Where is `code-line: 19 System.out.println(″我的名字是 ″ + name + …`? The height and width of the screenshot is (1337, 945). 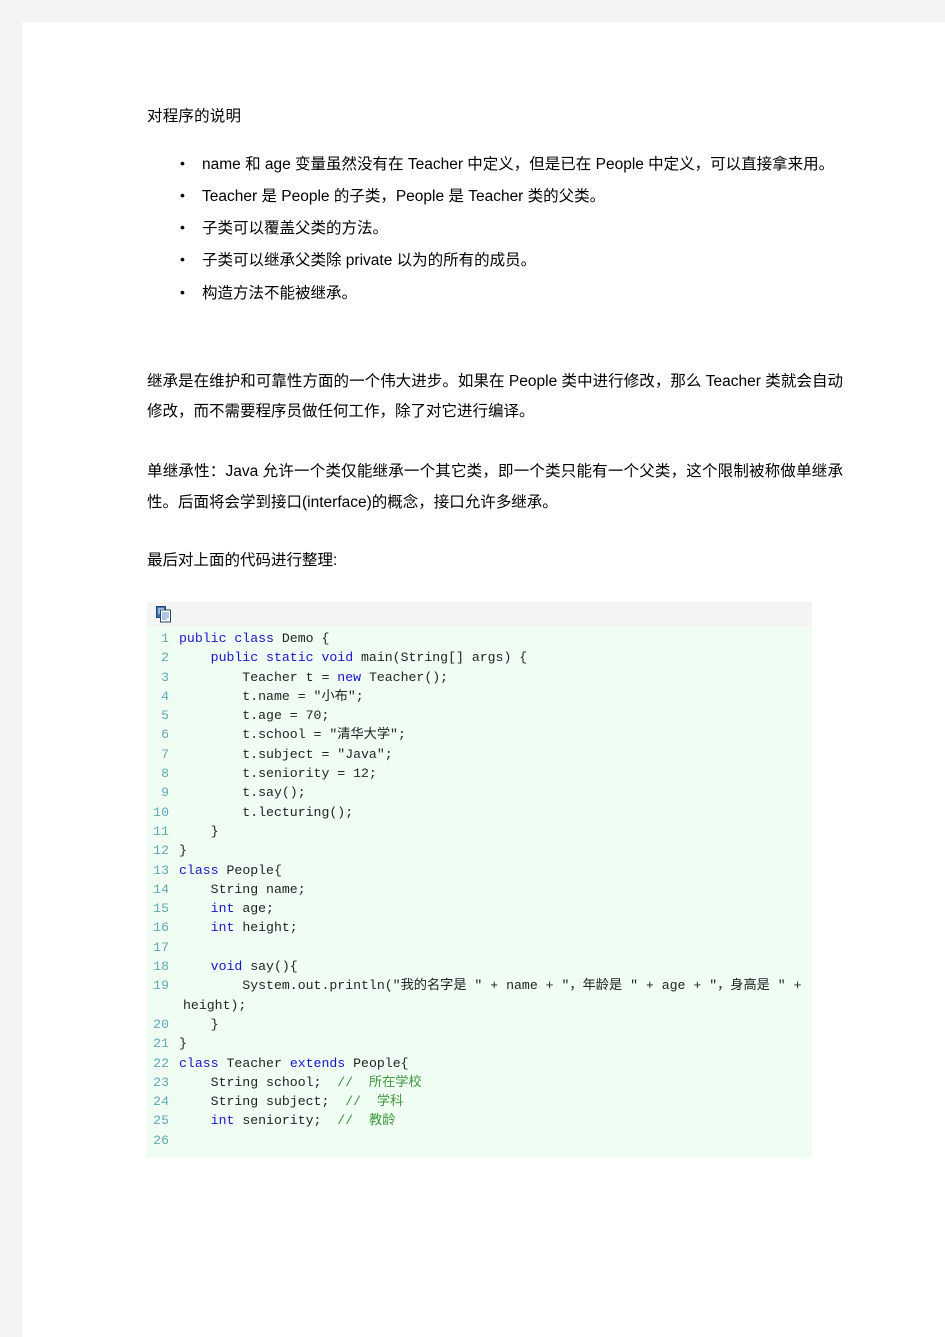
code-line: 19 System.out.println(″我的名字是 ″ + name + … is located at coordinates (479, 995).